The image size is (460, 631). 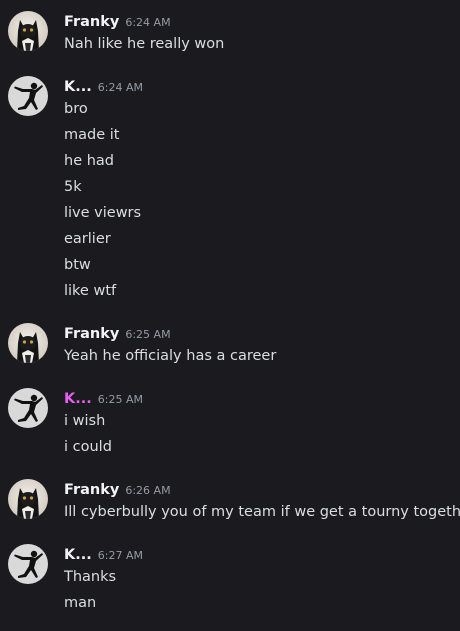 I want to click on message-text: btw, so click(x=77, y=265).